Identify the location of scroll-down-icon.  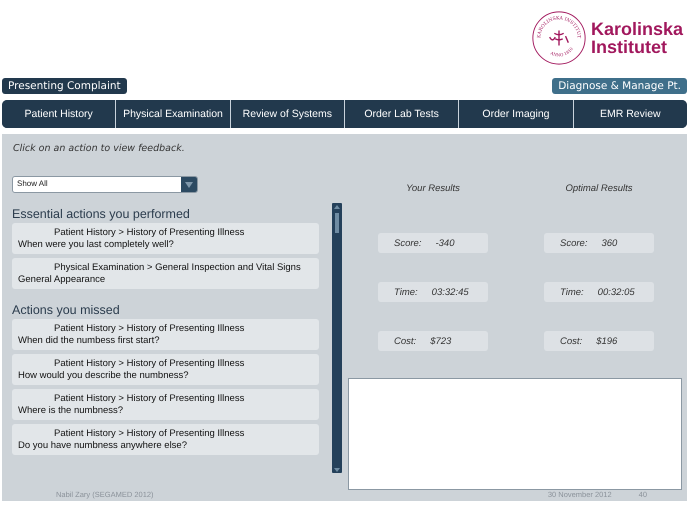
(337, 470).